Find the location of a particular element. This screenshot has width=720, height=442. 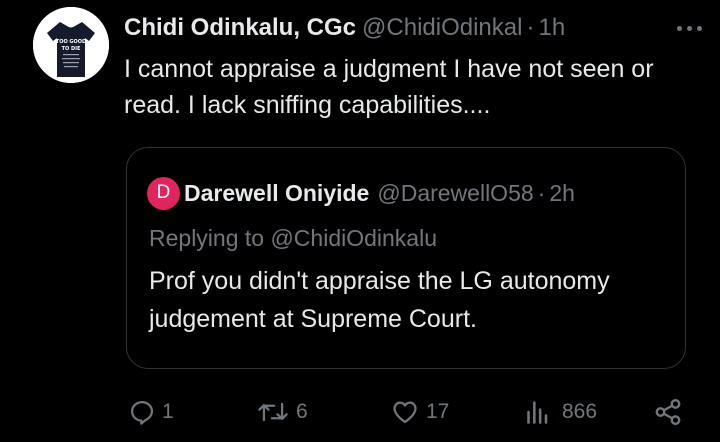

quoted-author-avatar: D is located at coordinates (163, 193).